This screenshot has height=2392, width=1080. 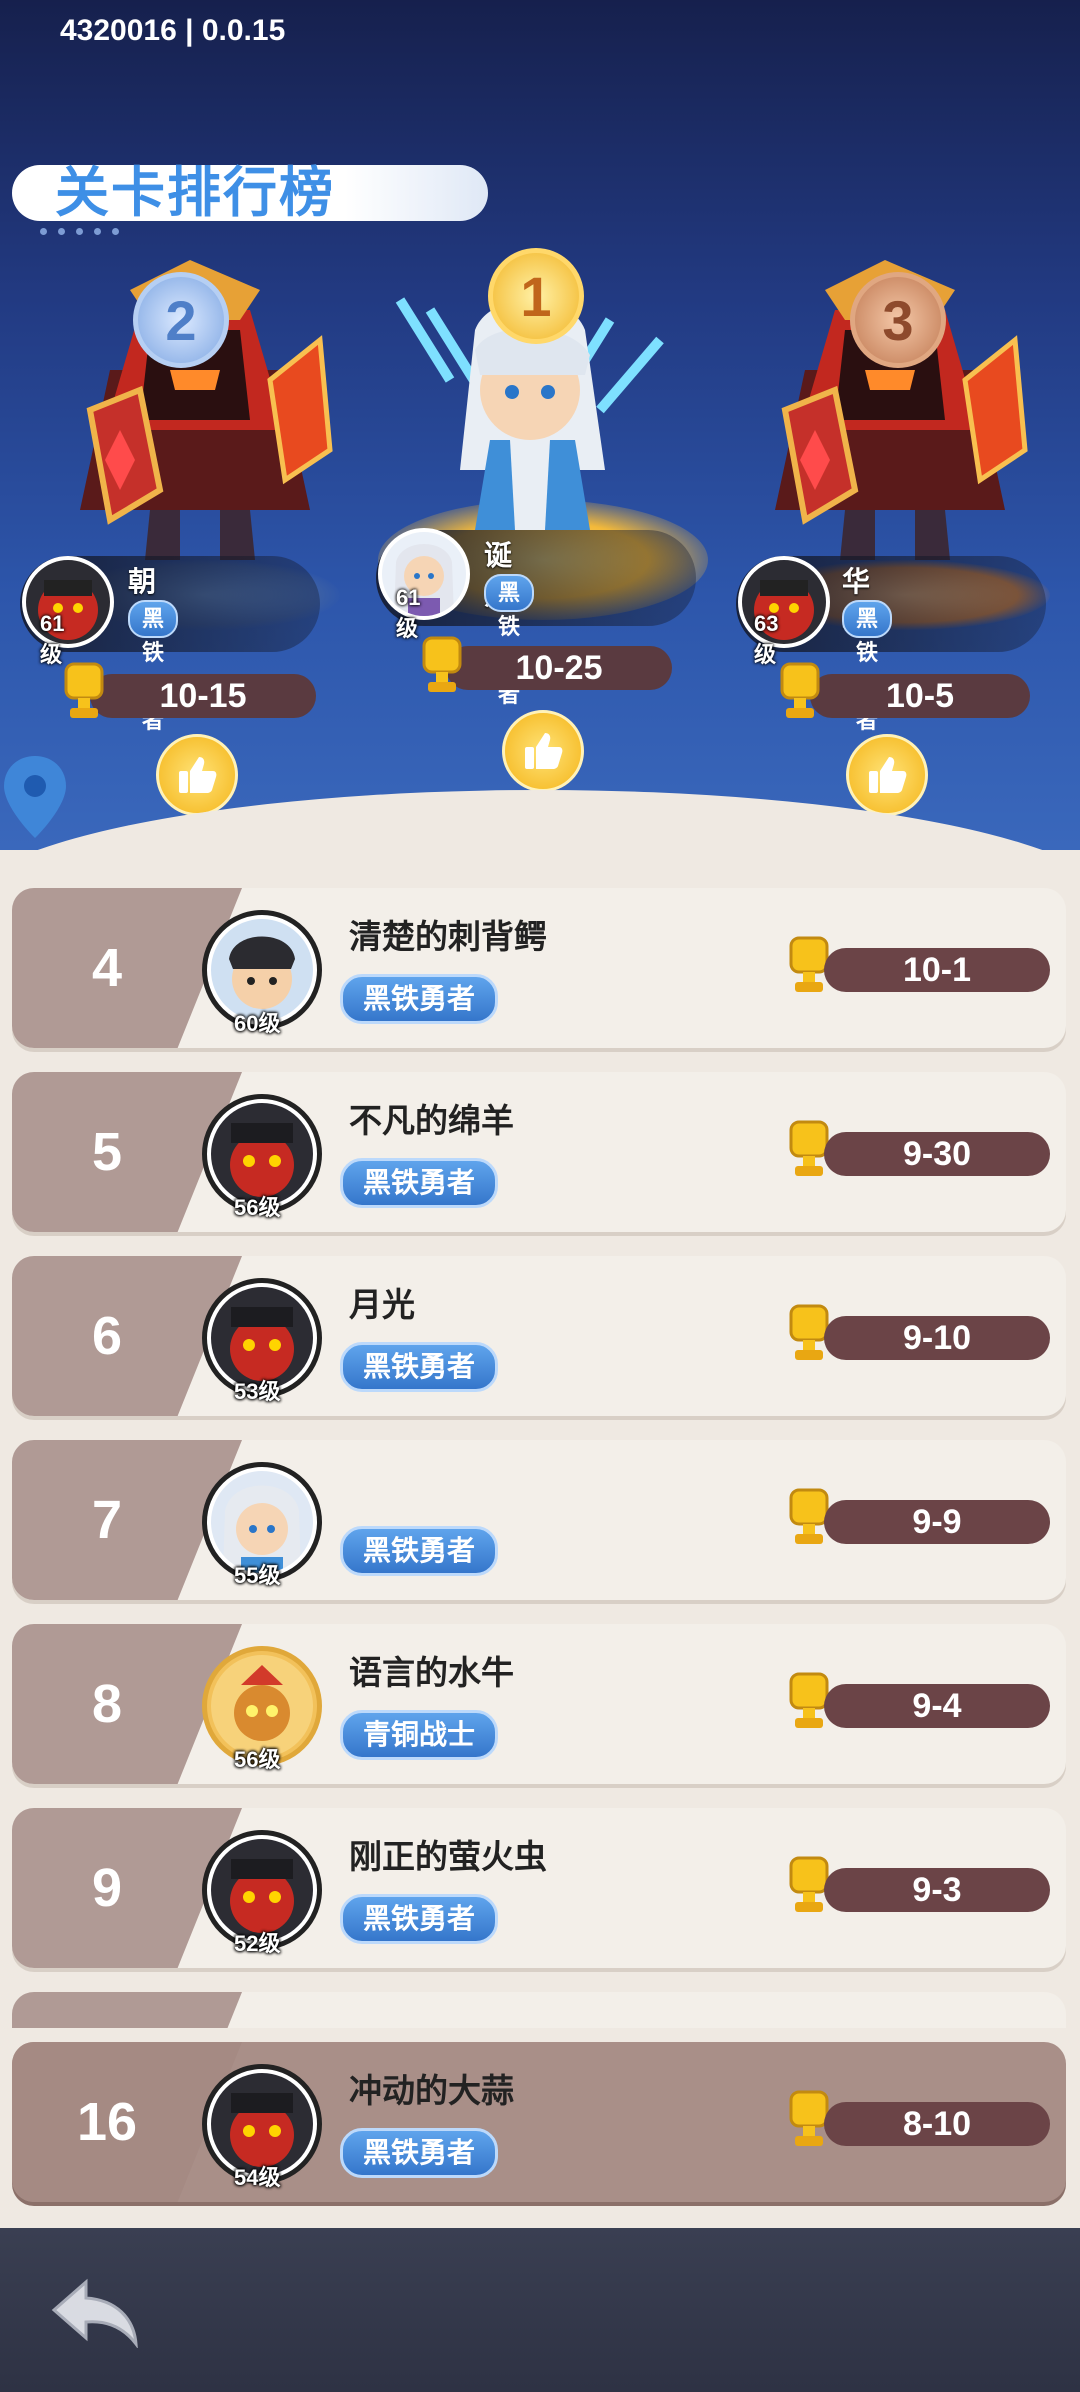 I want to click on rank-number: 6, so click(x=107, y=1336).